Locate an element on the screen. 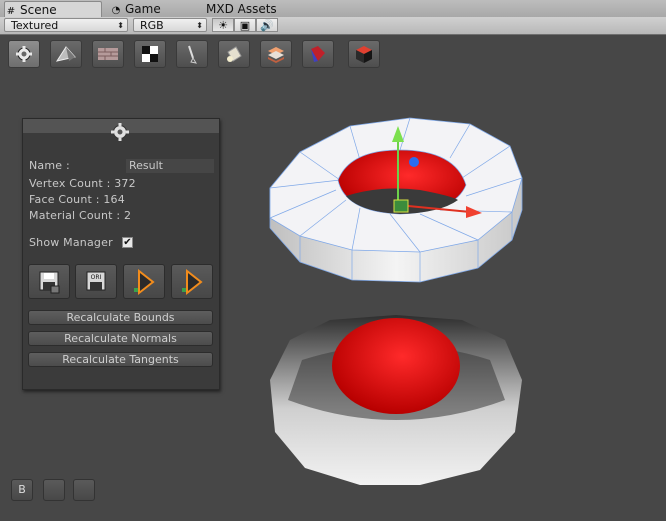 This screenshot has height=521, width=666. paint-bucket-icon is located at coordinates (234, 54).